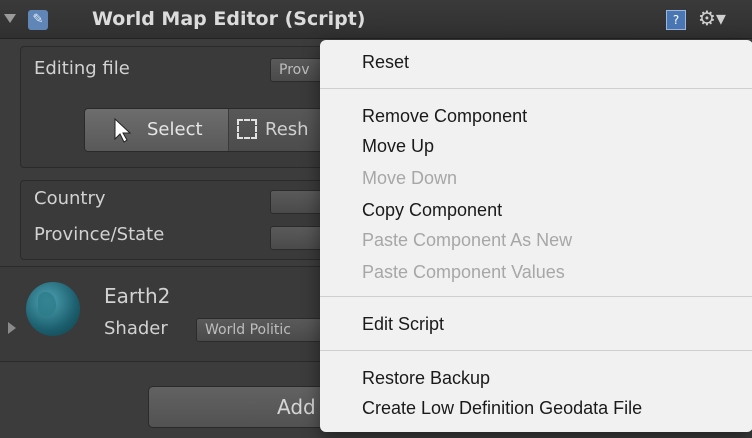  I want to click on select-tool-label: Select, so click(175, 129).